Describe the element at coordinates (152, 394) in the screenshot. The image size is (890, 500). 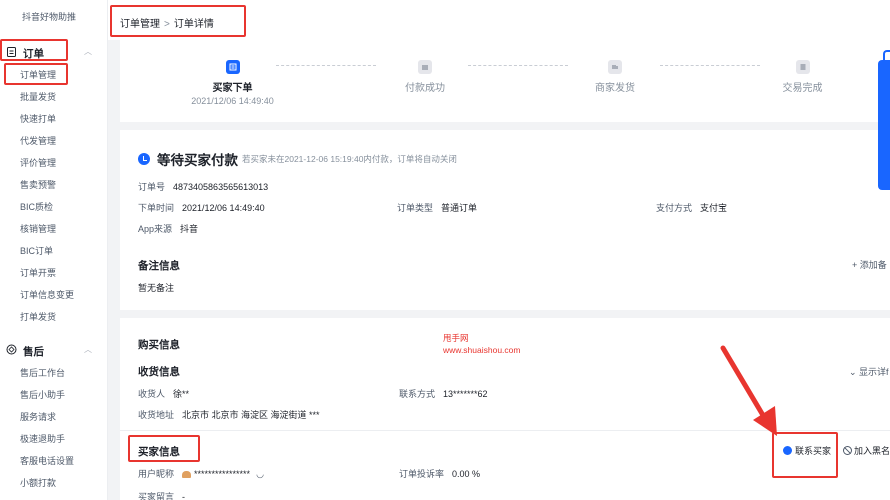
I see `receiver-label: 收货人` at that location.